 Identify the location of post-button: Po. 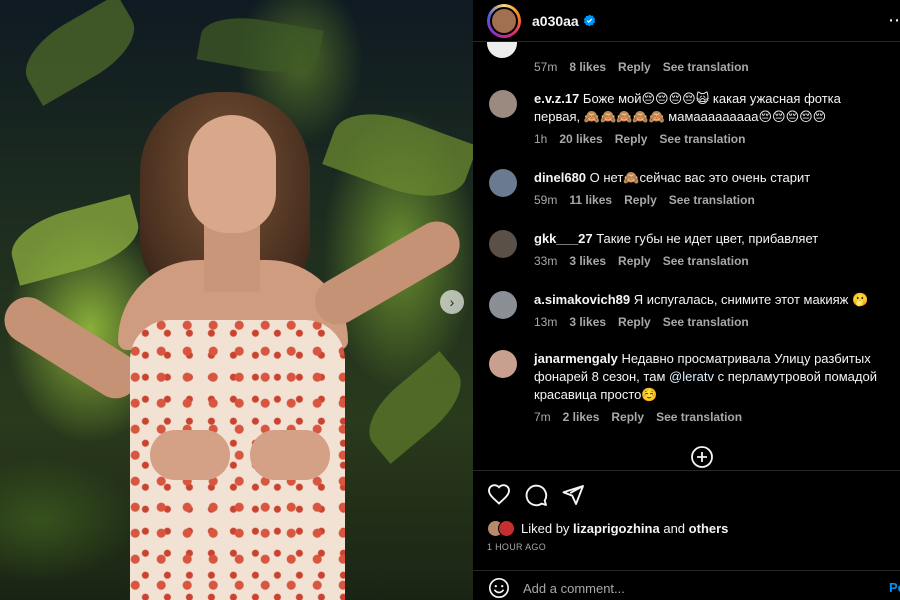
(894, 587).